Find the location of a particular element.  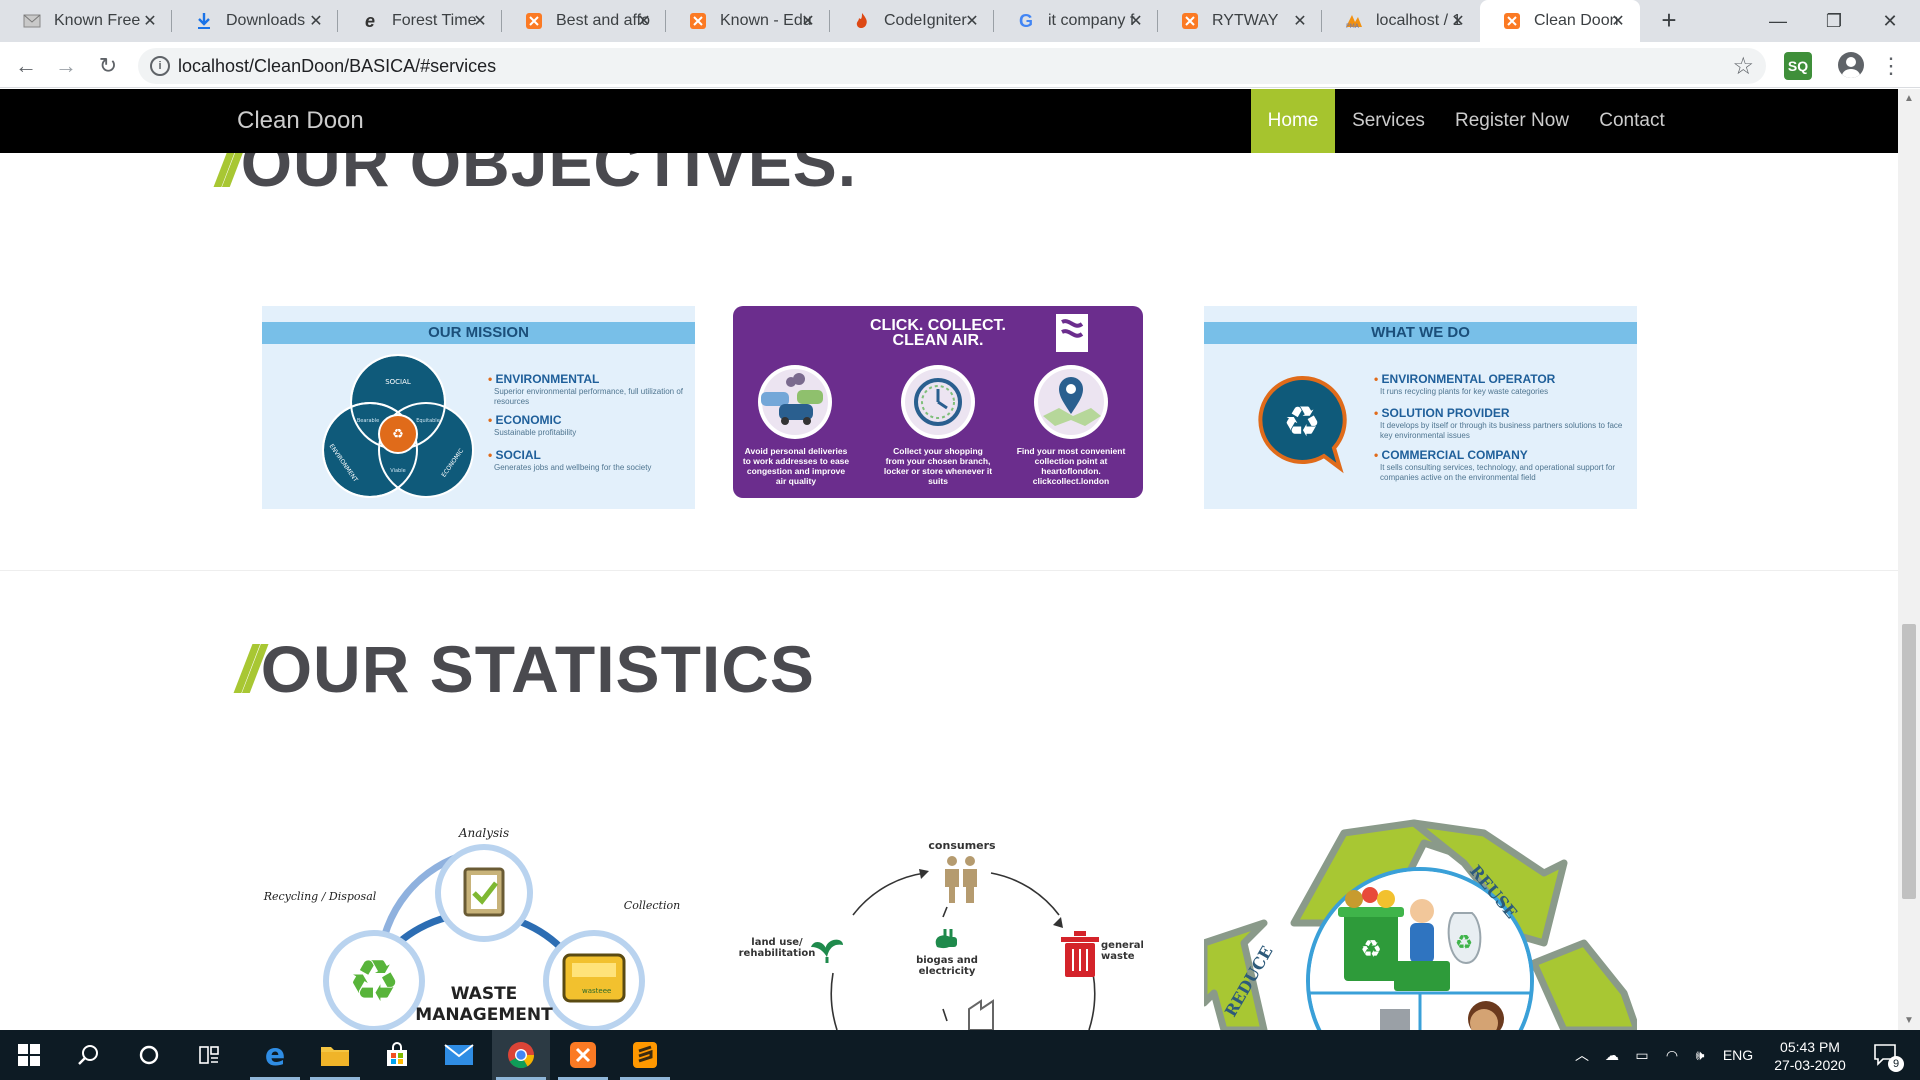

menu-dots-icon: ⋮ is located at coordinates (1891, 66).